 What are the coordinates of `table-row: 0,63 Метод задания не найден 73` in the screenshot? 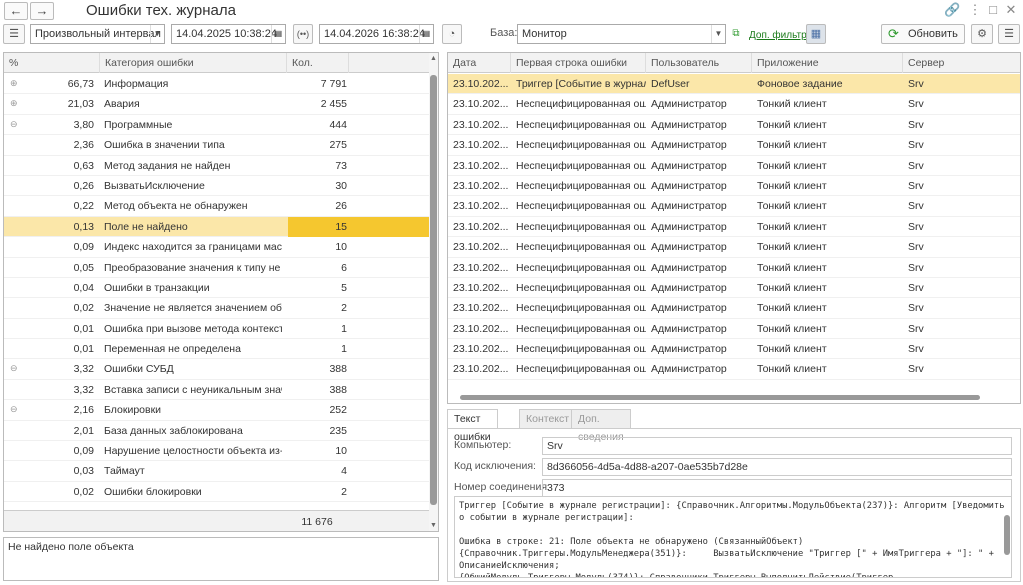 It's located at (217, 166).